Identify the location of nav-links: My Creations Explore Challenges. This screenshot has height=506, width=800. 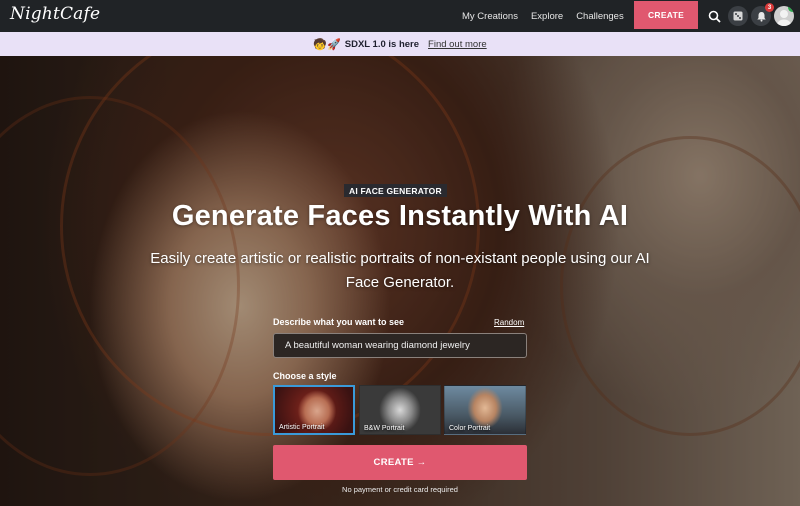
(549, 16).